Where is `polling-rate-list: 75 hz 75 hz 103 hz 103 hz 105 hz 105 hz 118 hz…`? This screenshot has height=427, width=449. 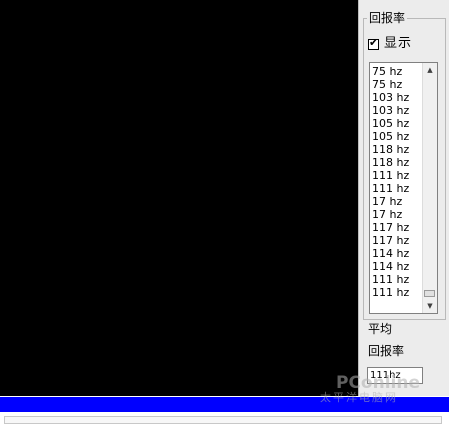 polling-rate-list: 75 hz 75 hz 103 hz 103 hz 105 hz 105 hz 118 hz… is located at coordinates (403, 188).